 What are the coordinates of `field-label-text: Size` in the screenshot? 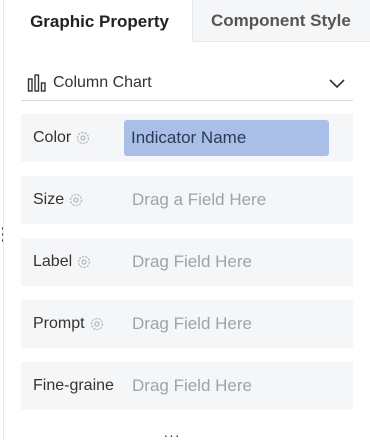 It's located at (49, 199).